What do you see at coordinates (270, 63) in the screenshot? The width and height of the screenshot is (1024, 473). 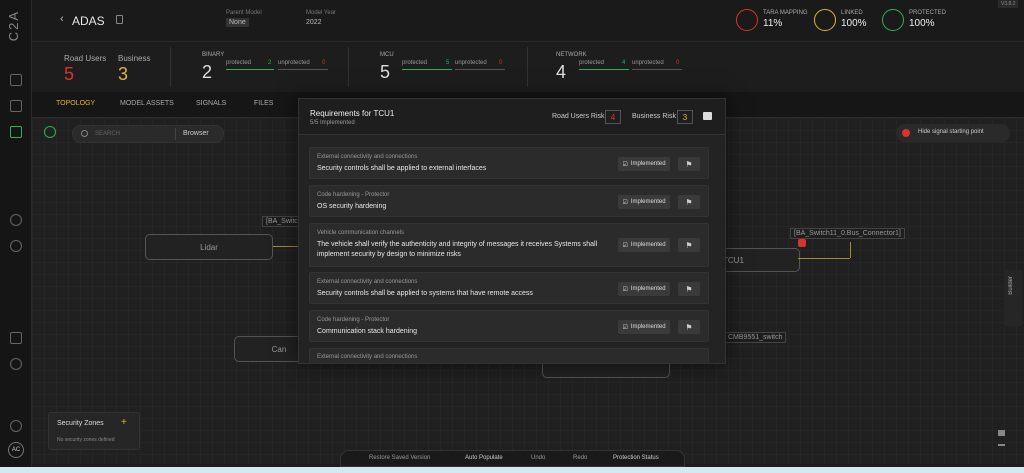 I see `binary-protected-count: 2` at bounding box center [270, 63].